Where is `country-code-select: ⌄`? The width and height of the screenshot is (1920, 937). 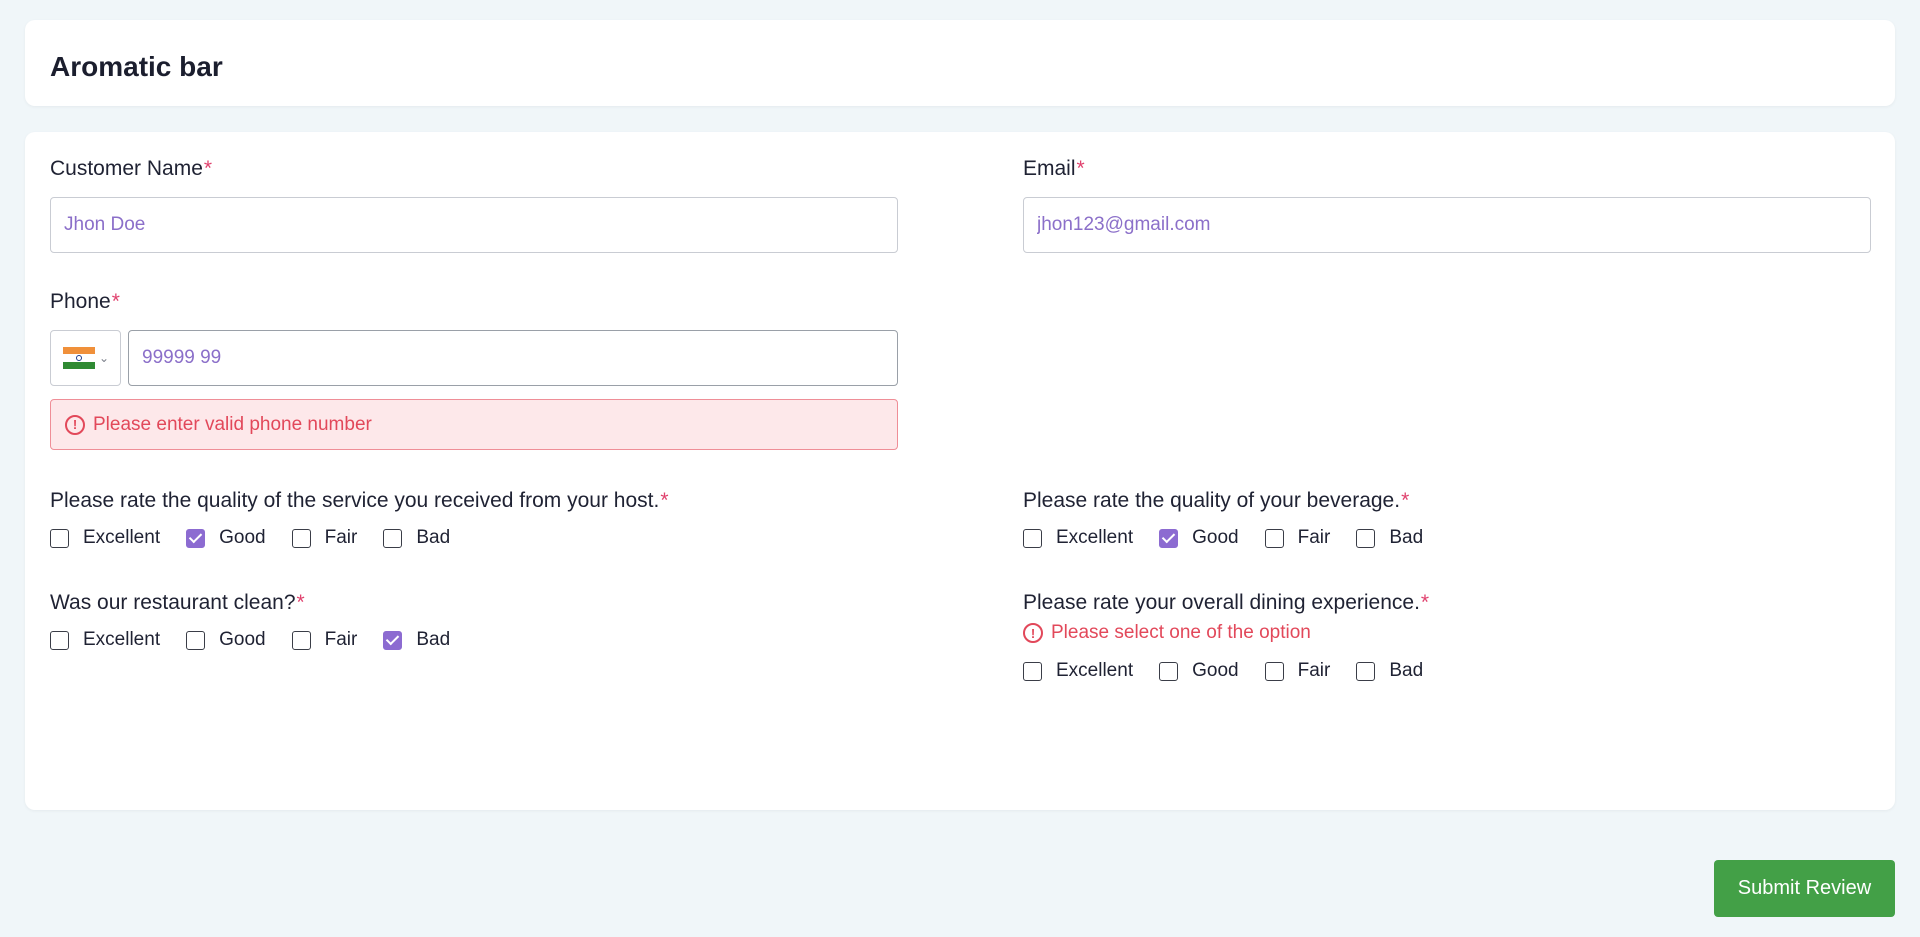
country-code-select: ⌄ is located at coordinates (85, 358).